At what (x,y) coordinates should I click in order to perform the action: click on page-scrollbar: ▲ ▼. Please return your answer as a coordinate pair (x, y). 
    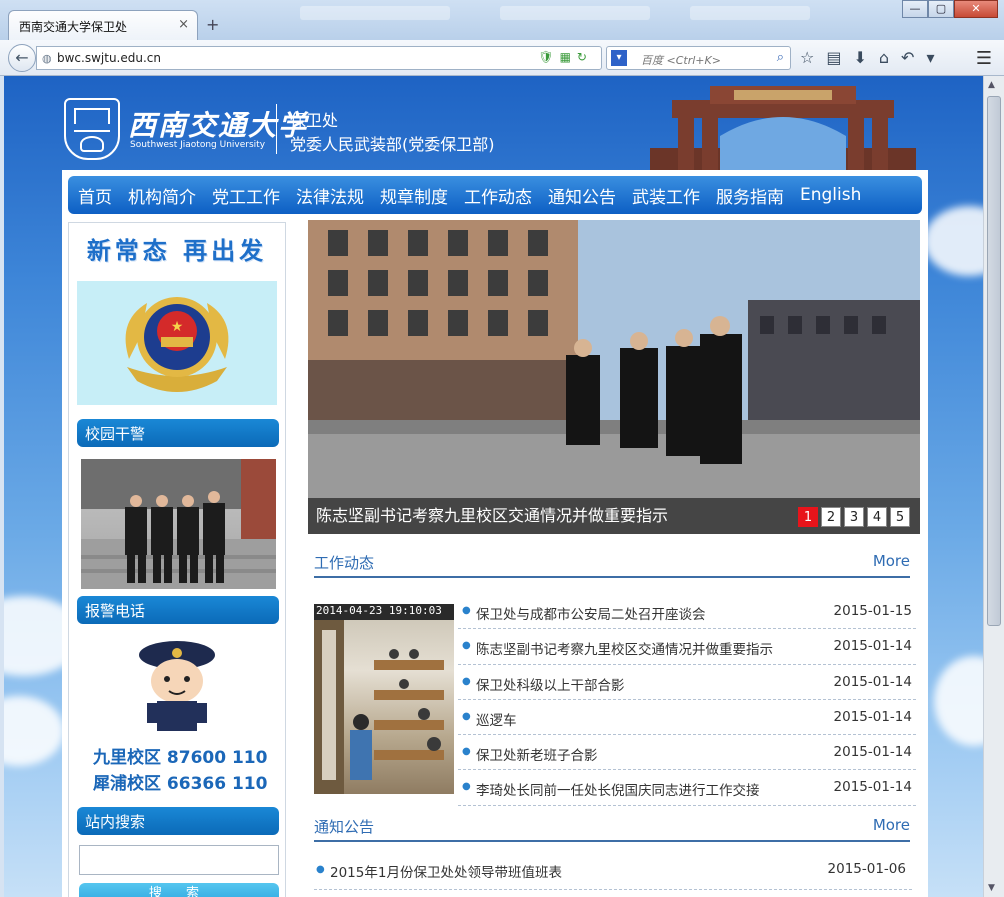
    Looking at the image, I should click on (993, 486).